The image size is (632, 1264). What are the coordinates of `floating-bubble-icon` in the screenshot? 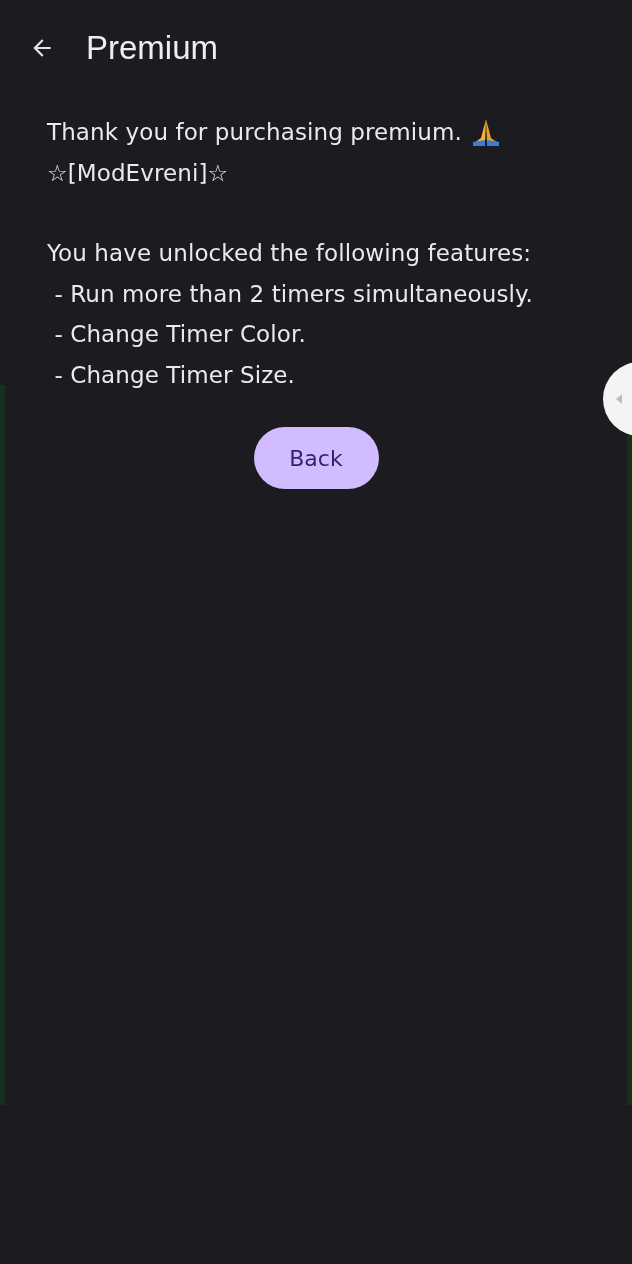 It's located at (617, 399).